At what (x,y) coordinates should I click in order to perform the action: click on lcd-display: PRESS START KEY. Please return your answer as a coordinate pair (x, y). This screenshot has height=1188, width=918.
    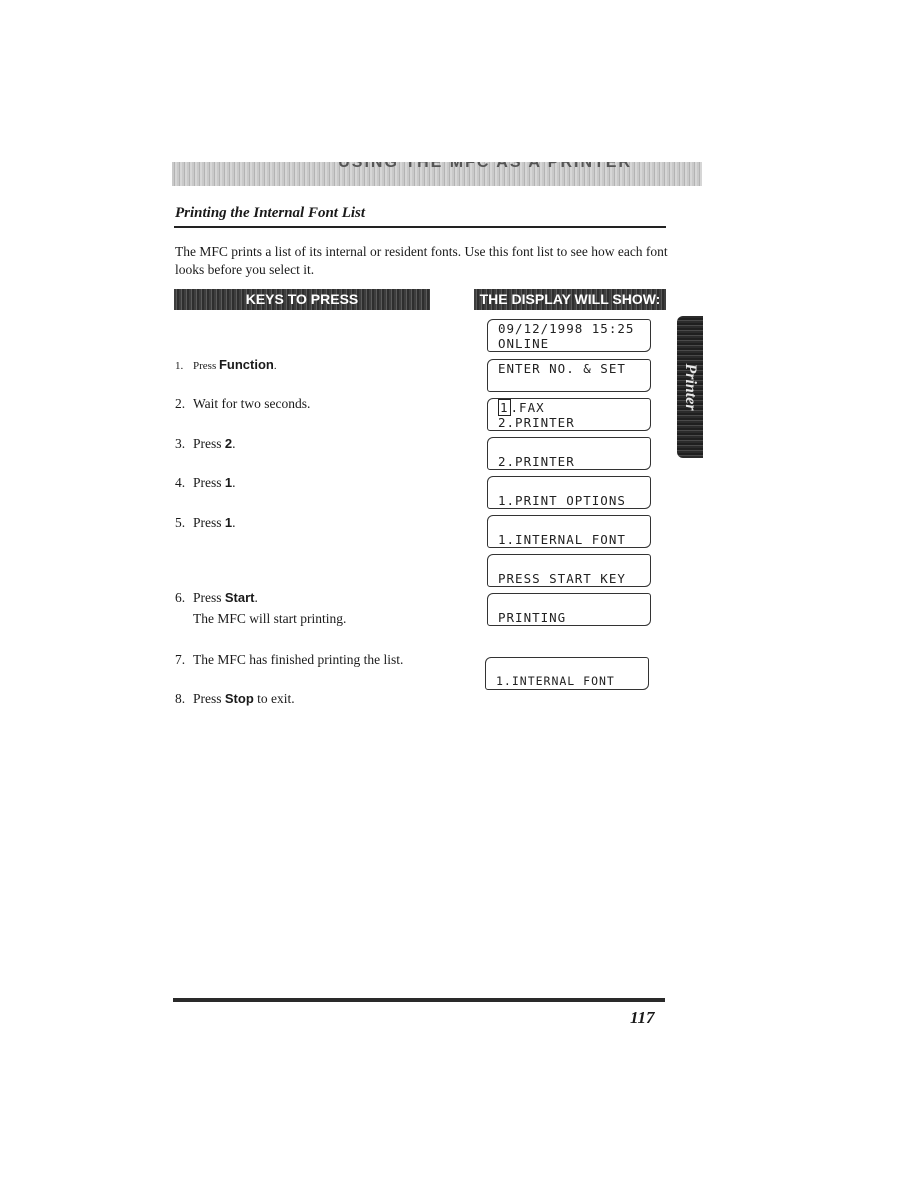
    Looking at the image, I should click on (569, 570).